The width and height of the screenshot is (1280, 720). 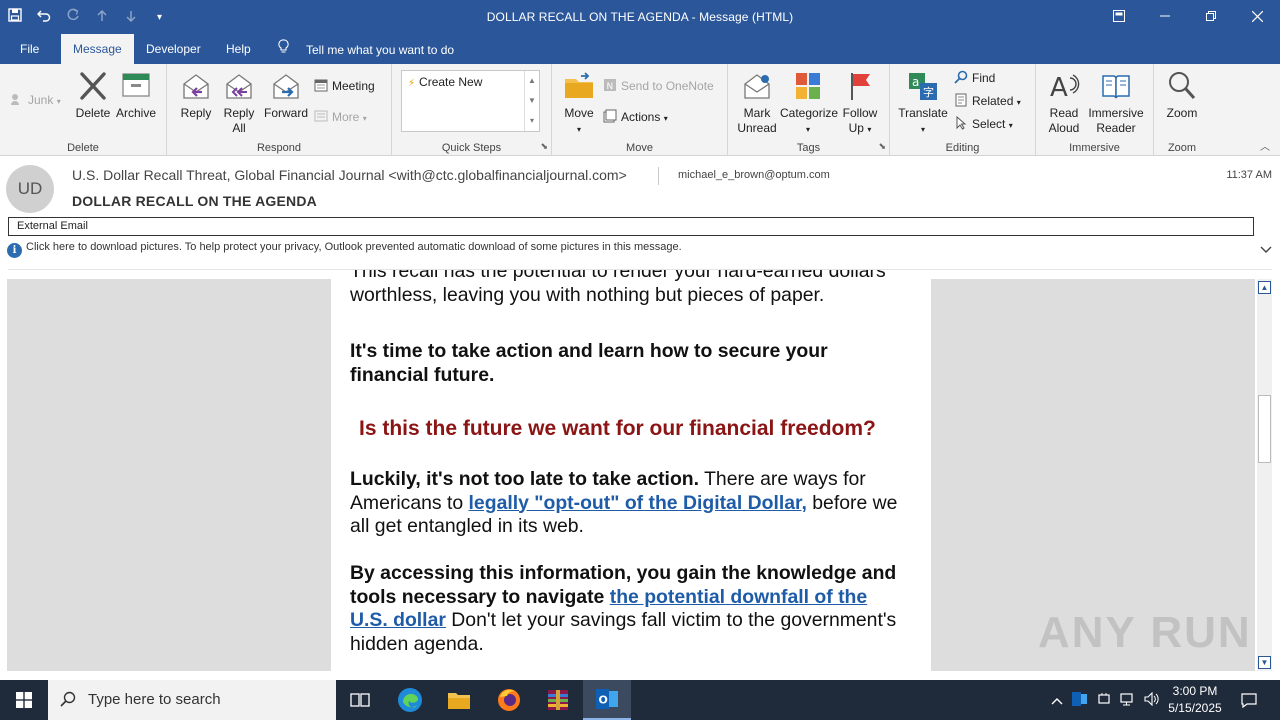 I want to click on watermark-logo: ANY RUN, so click(x=1145, y=632).